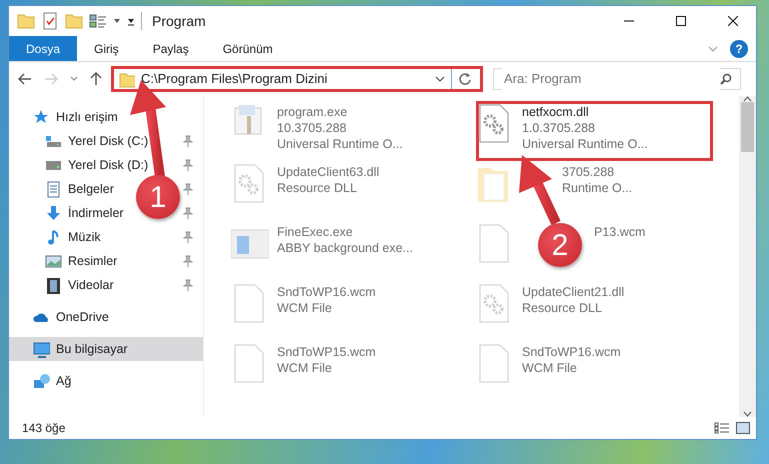 This screenshot has width=769, height=464. Describe the element at coordinates (248, 48) in the screenshot. I see `ribbon-tab: Görünüm` at that location.